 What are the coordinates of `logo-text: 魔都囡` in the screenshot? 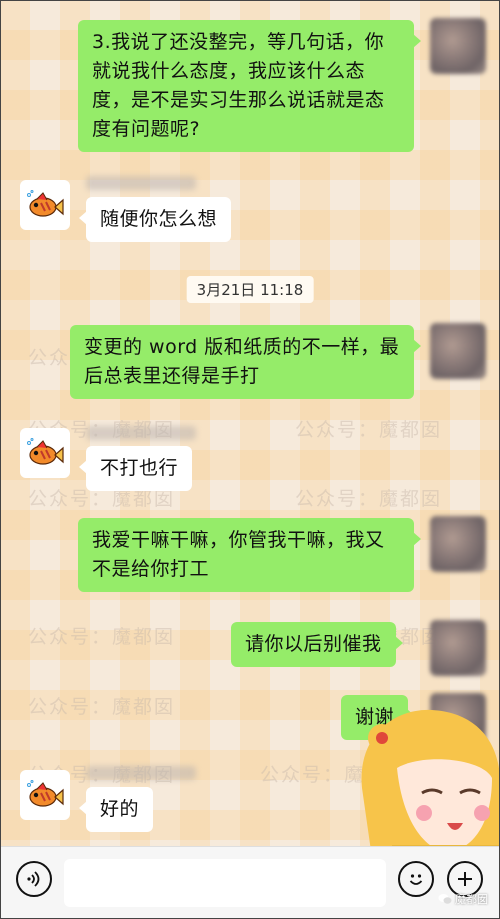 It's located at (471, 899).